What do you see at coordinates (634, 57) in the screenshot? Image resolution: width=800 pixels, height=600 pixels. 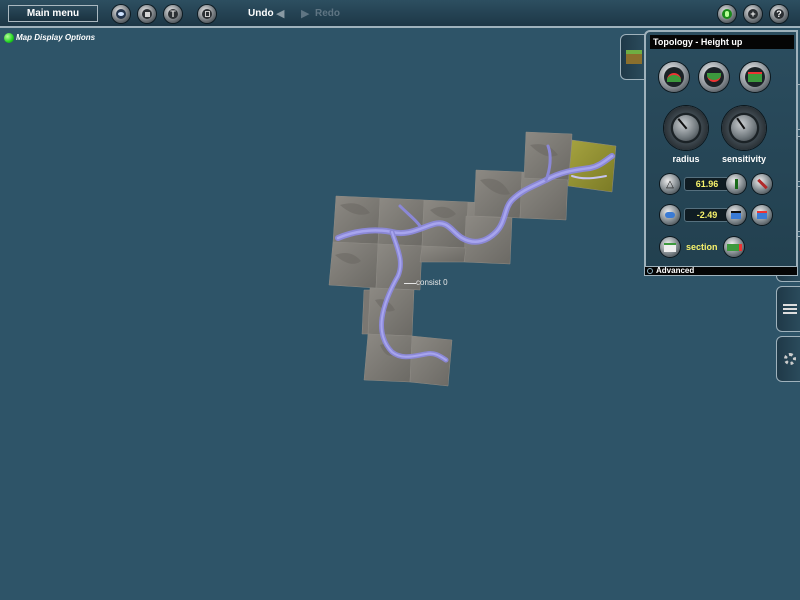 I see `scenery-icon` at bounding box center [634, 57].